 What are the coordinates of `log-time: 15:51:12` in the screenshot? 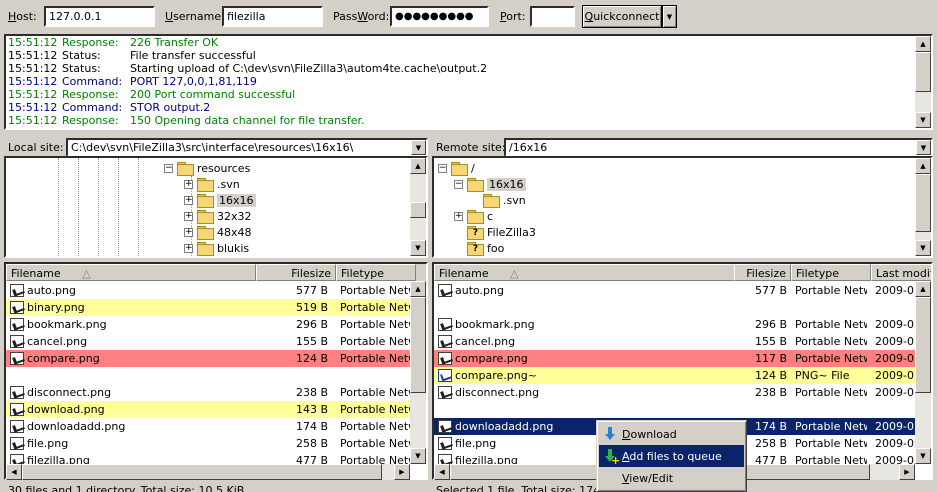 It's located at (33, 81).